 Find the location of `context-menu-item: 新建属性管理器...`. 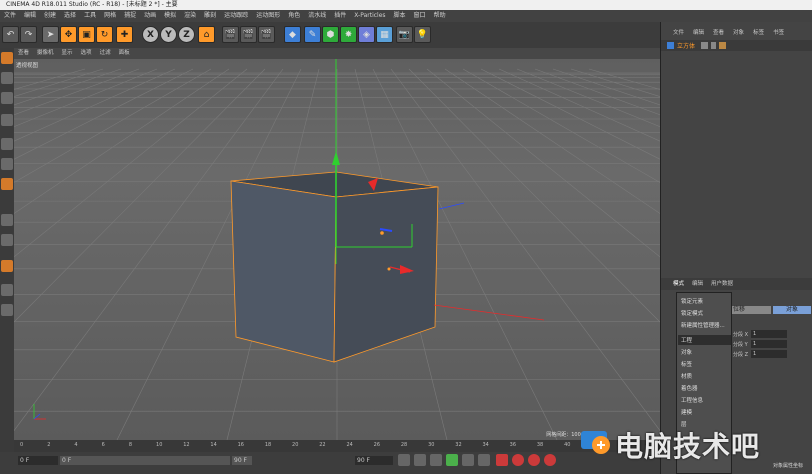

context-menu-item: 新建属性管理器... is located at coordinates (703, 325).